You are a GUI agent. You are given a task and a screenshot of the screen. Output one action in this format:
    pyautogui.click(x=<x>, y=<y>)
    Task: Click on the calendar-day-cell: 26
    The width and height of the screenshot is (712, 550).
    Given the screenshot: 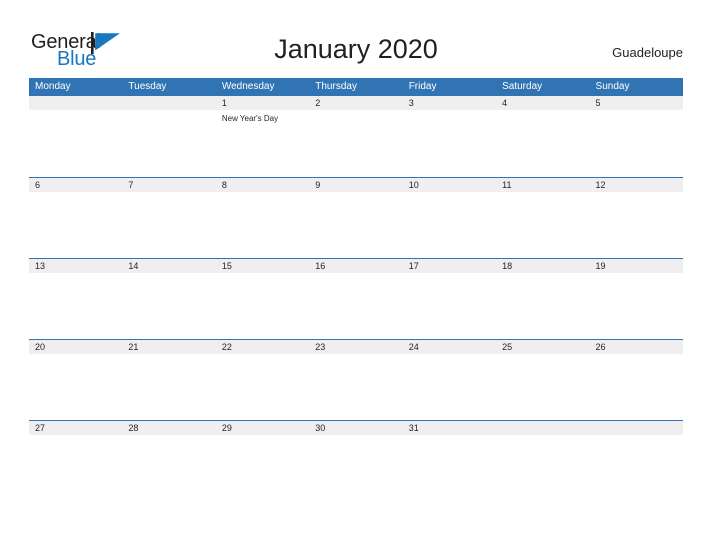 What is the action you would take?
    pyautogui.click(x=636, y=380)
    